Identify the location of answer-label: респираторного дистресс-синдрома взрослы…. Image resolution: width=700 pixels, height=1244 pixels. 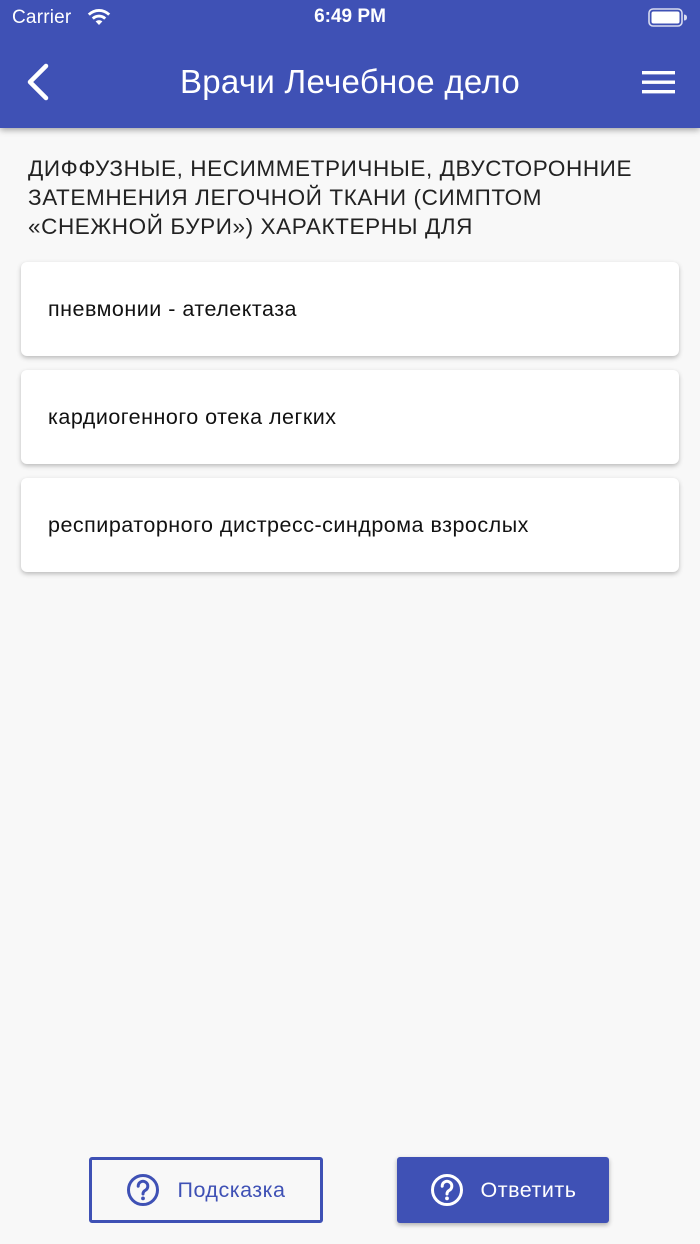
(288, 524).